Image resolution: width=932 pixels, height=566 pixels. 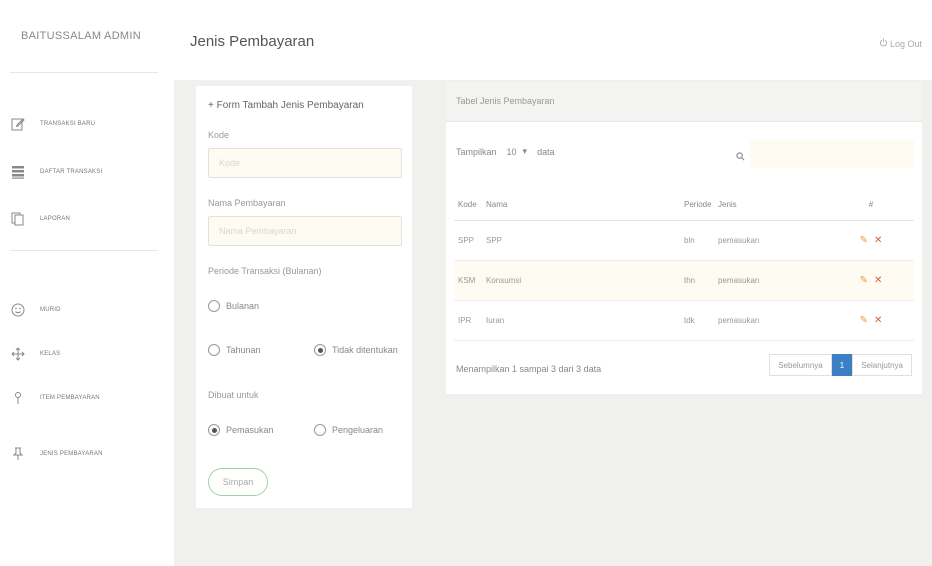 What do you see at coordinates (71, 454) in the screenshot?
I see `sidebar-item-label: JENIS PEMBAYARAN` at bounding box center [71, 454].